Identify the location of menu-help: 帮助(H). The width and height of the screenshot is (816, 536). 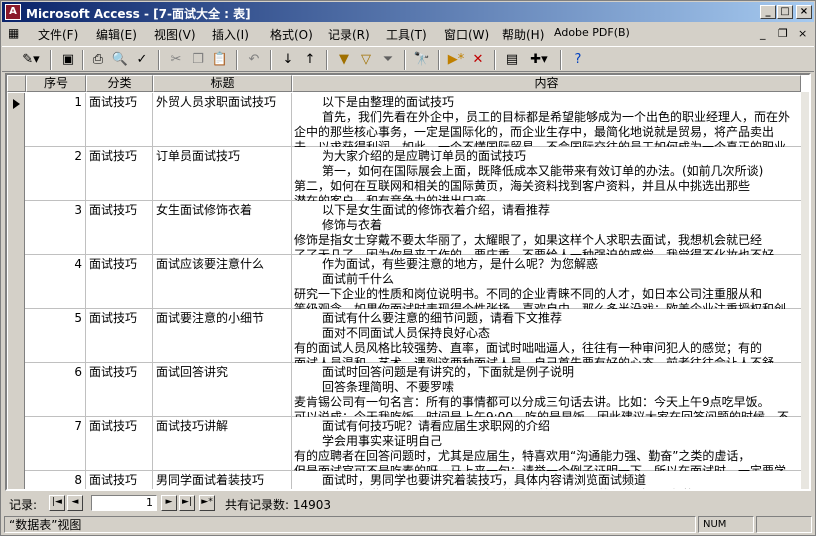
(523, 34).